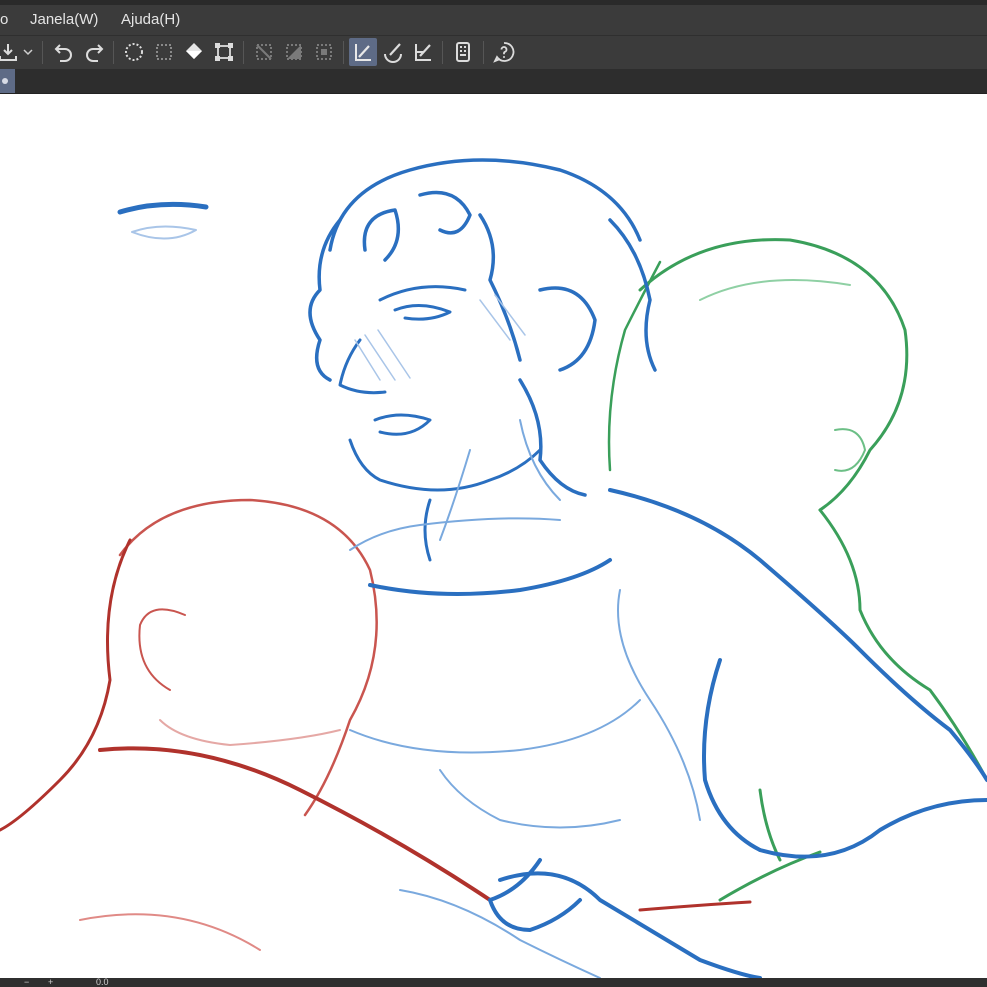 The height and width of the screenshot is (987, 987). What do you see at coordinates (224, 52) in the screenshot?
I see `transform-icon` at bounding box center [224, 52].